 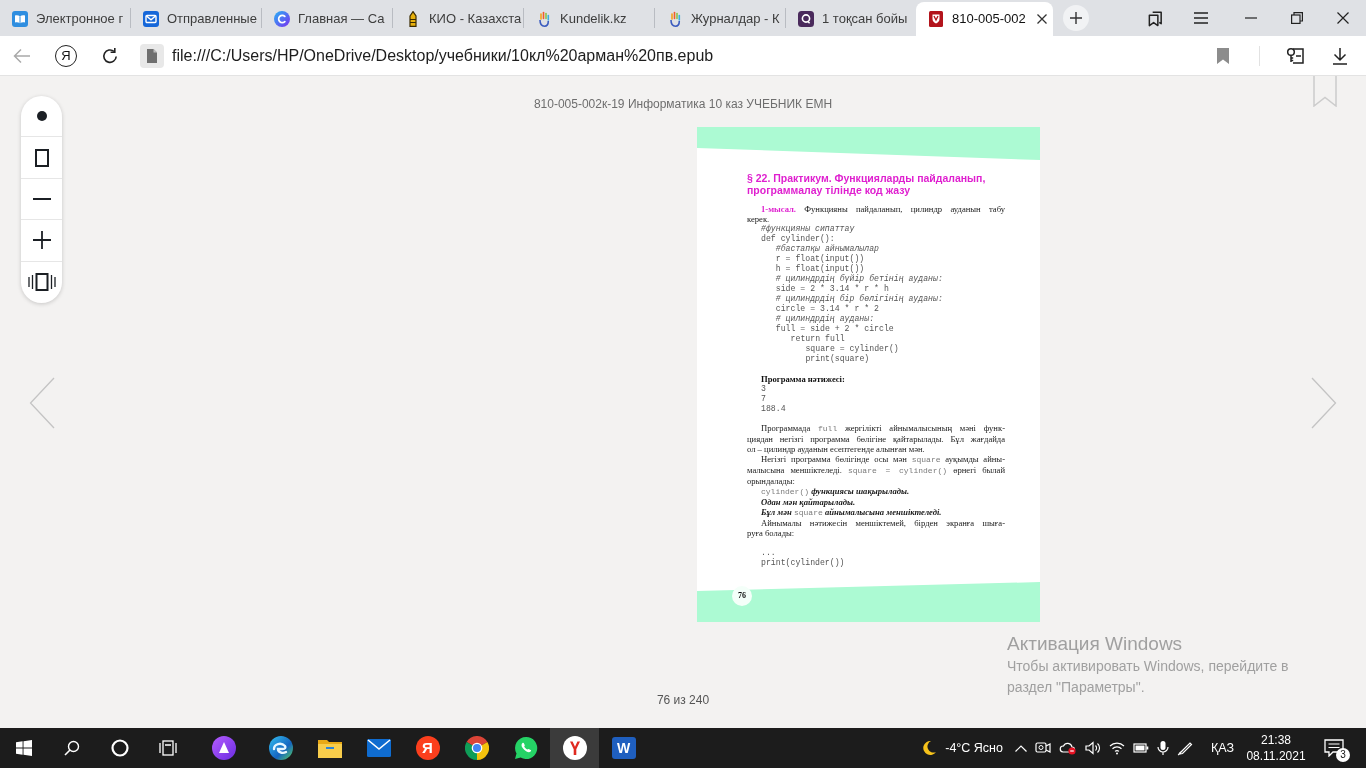 What do you see at coordinates (1067, 748) in the screenshot?
I see `cloud-icon` at bounding box center [1067, 748].